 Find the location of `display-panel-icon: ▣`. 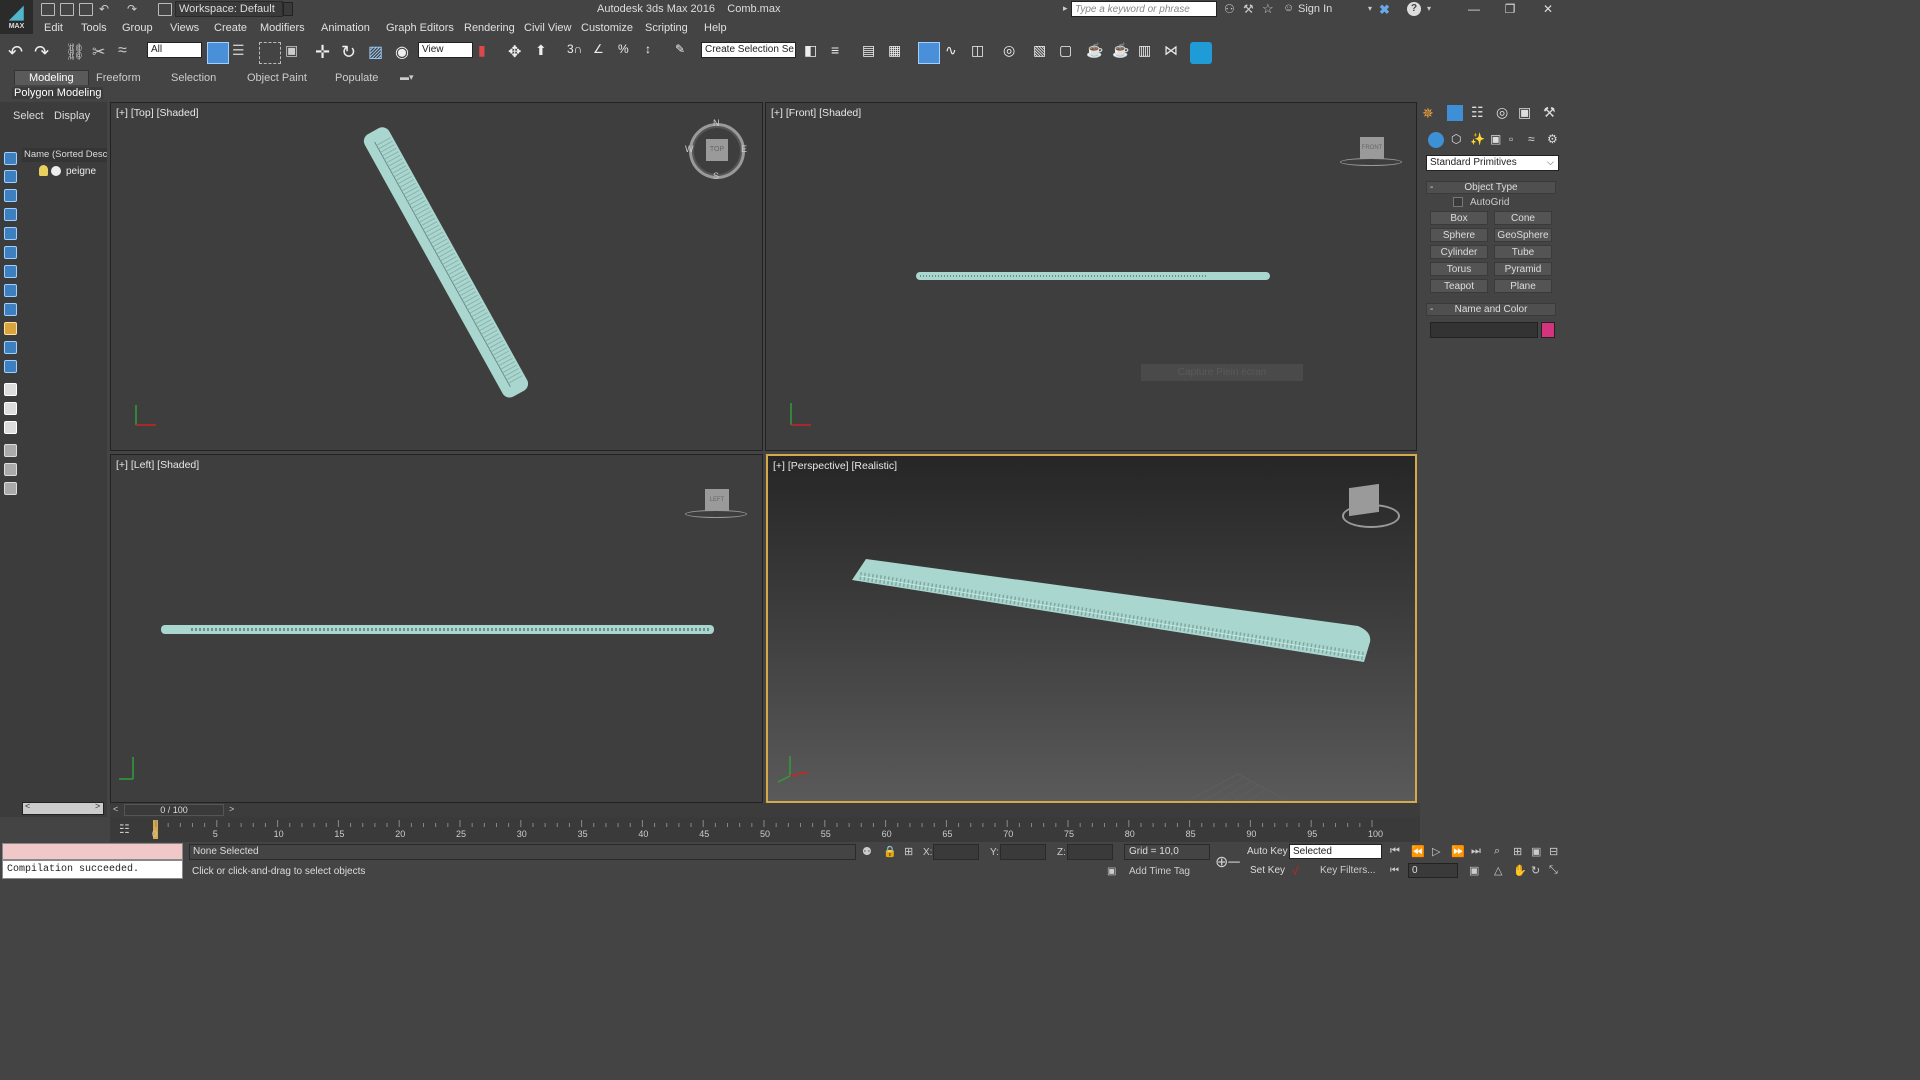

display-panel-icon: ▣ is located at coordinates (1524, 112).